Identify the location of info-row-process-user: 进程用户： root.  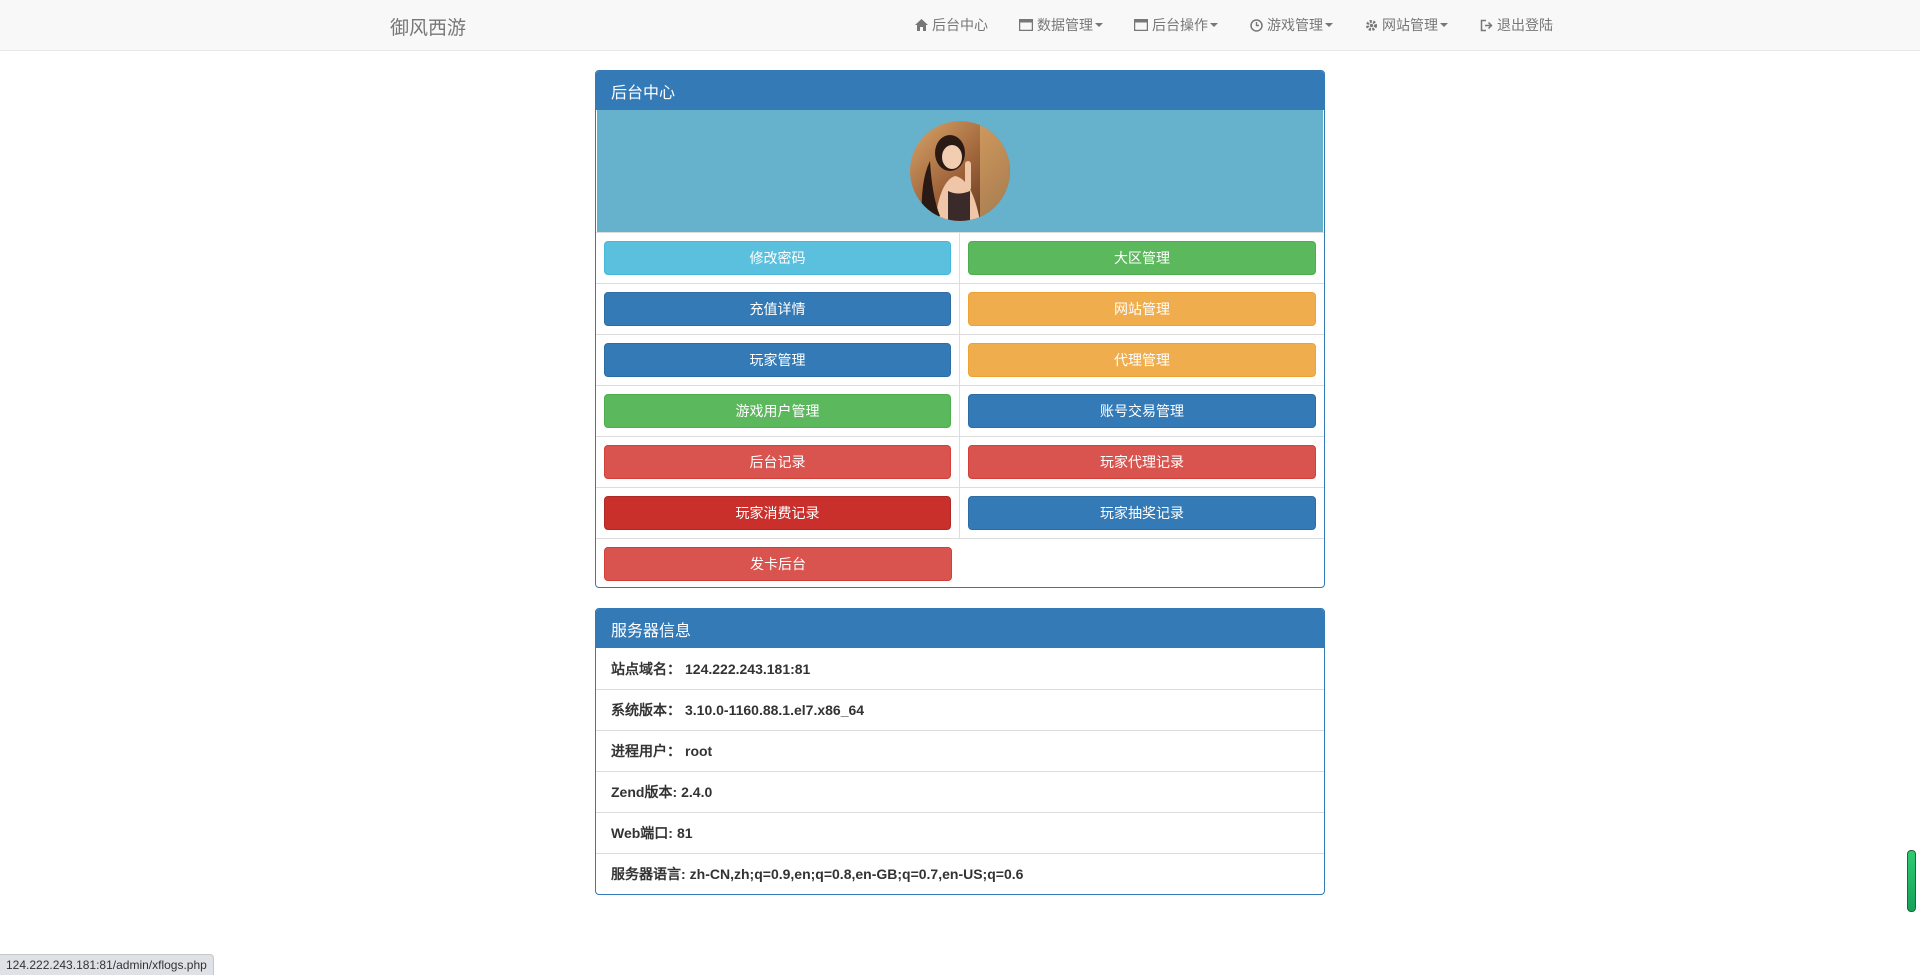
(960, 750).